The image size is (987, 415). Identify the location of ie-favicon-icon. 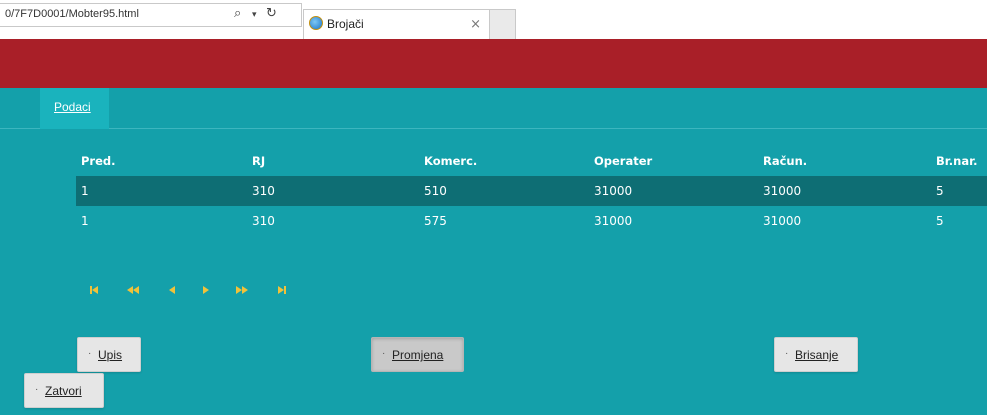
(316, 23).